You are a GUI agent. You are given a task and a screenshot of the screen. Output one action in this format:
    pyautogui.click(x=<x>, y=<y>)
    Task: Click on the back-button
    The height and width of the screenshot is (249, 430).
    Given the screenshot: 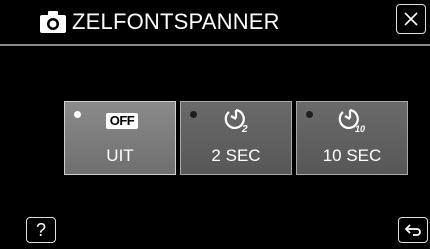 What is the action you would take?
    pyautogui.click(x=413, y=230)
    